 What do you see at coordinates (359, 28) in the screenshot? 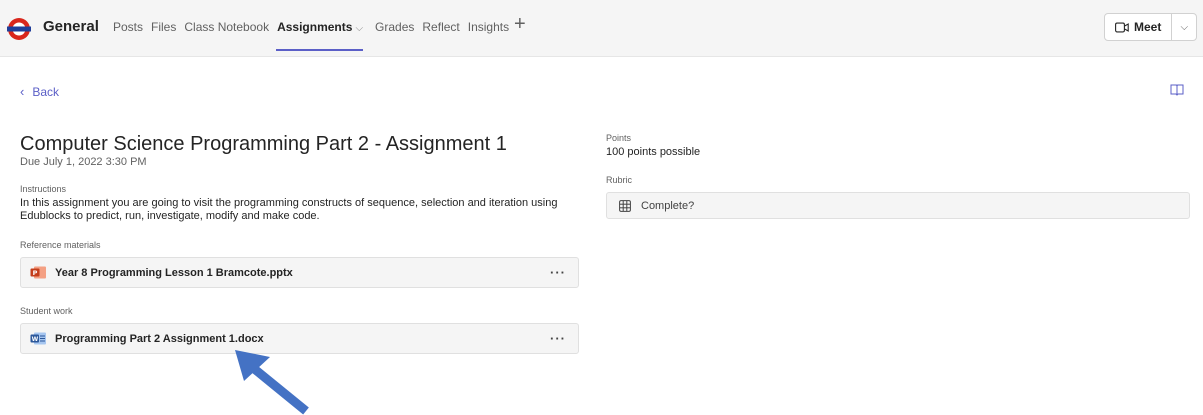
I see `chevron-down-icon: ⌵` at bounding box center [359, 28].